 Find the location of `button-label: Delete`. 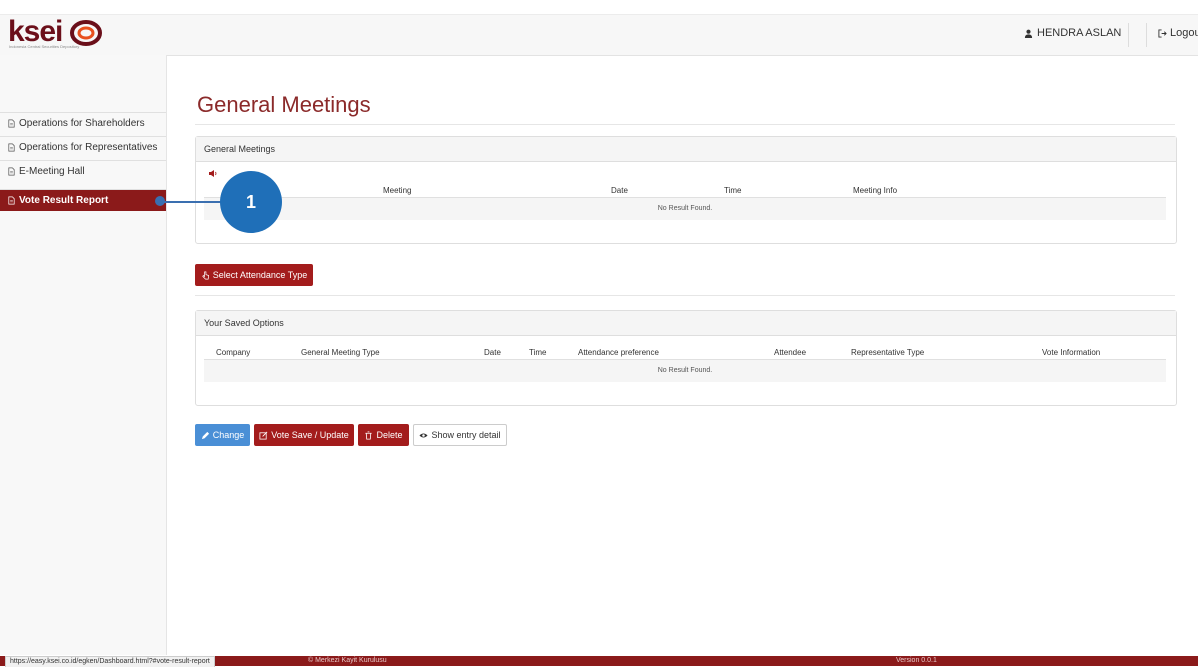

button-label: Delete is located at coordinates (389, 435).